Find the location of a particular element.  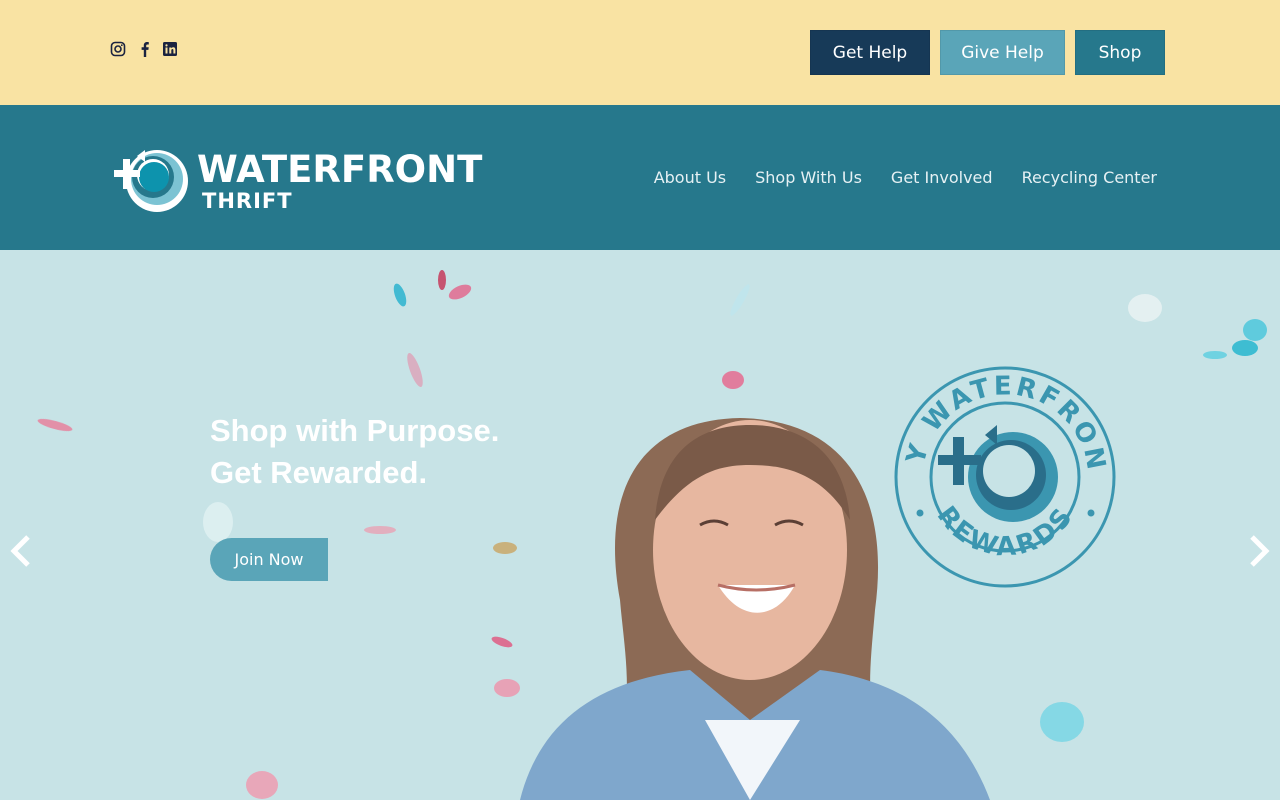

site-logo: WATERFRONT THRIFT is located at coordinates (297, 181).